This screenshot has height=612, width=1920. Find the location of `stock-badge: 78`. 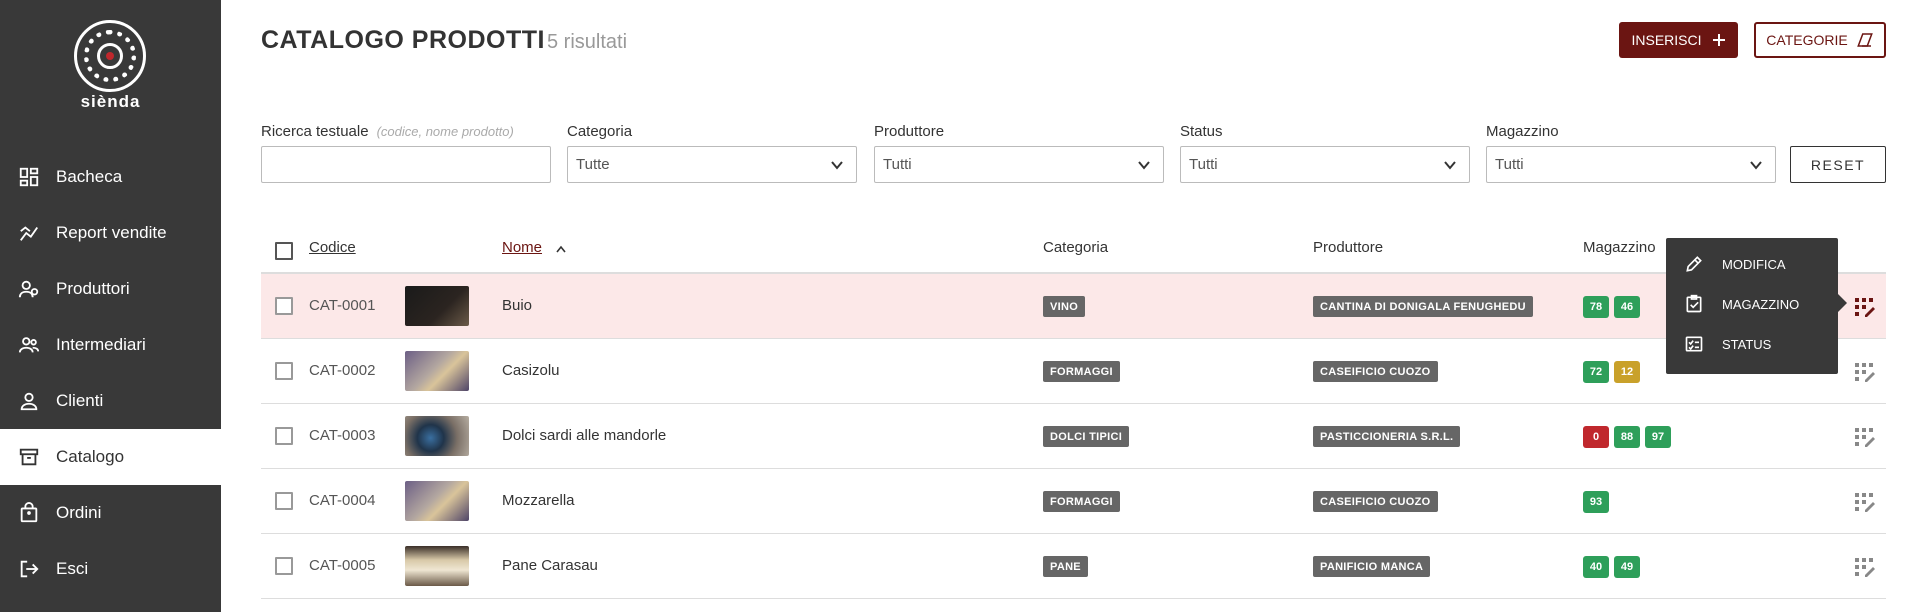

stock-badge: 78 is located at coordinates (1596, 307).